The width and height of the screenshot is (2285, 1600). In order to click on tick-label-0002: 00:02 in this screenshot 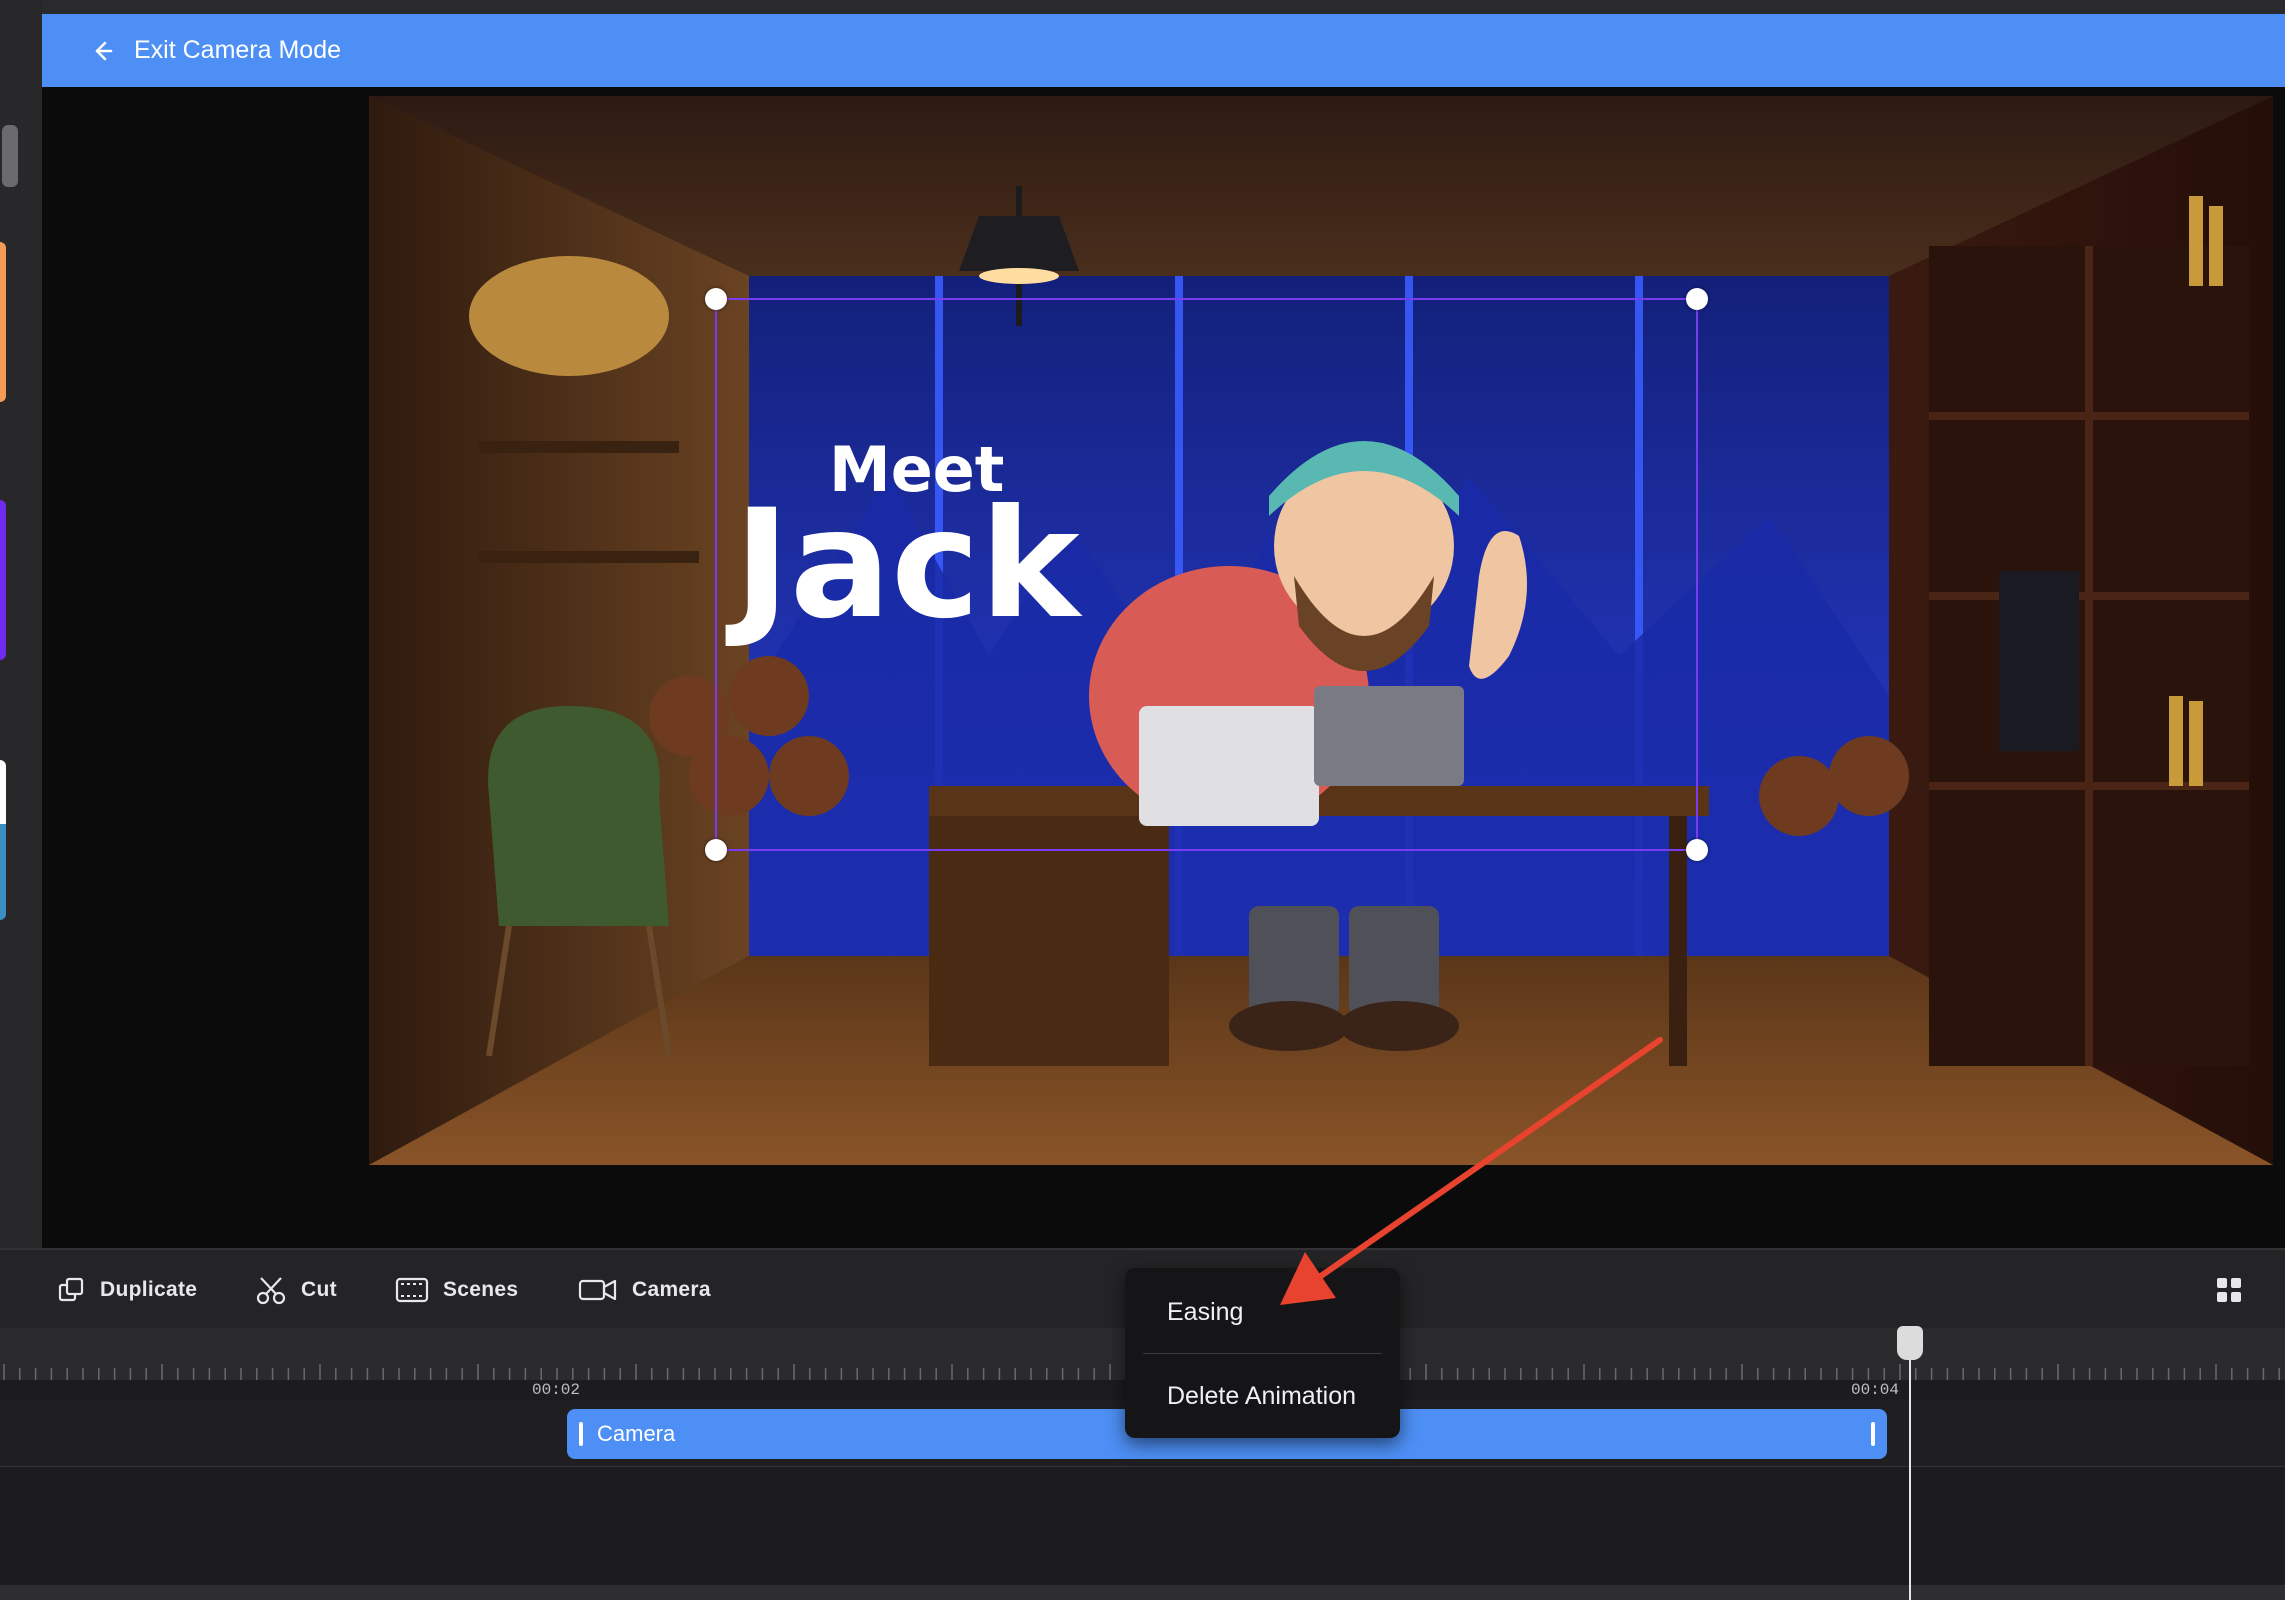, I will do `click(556, 1390)`.